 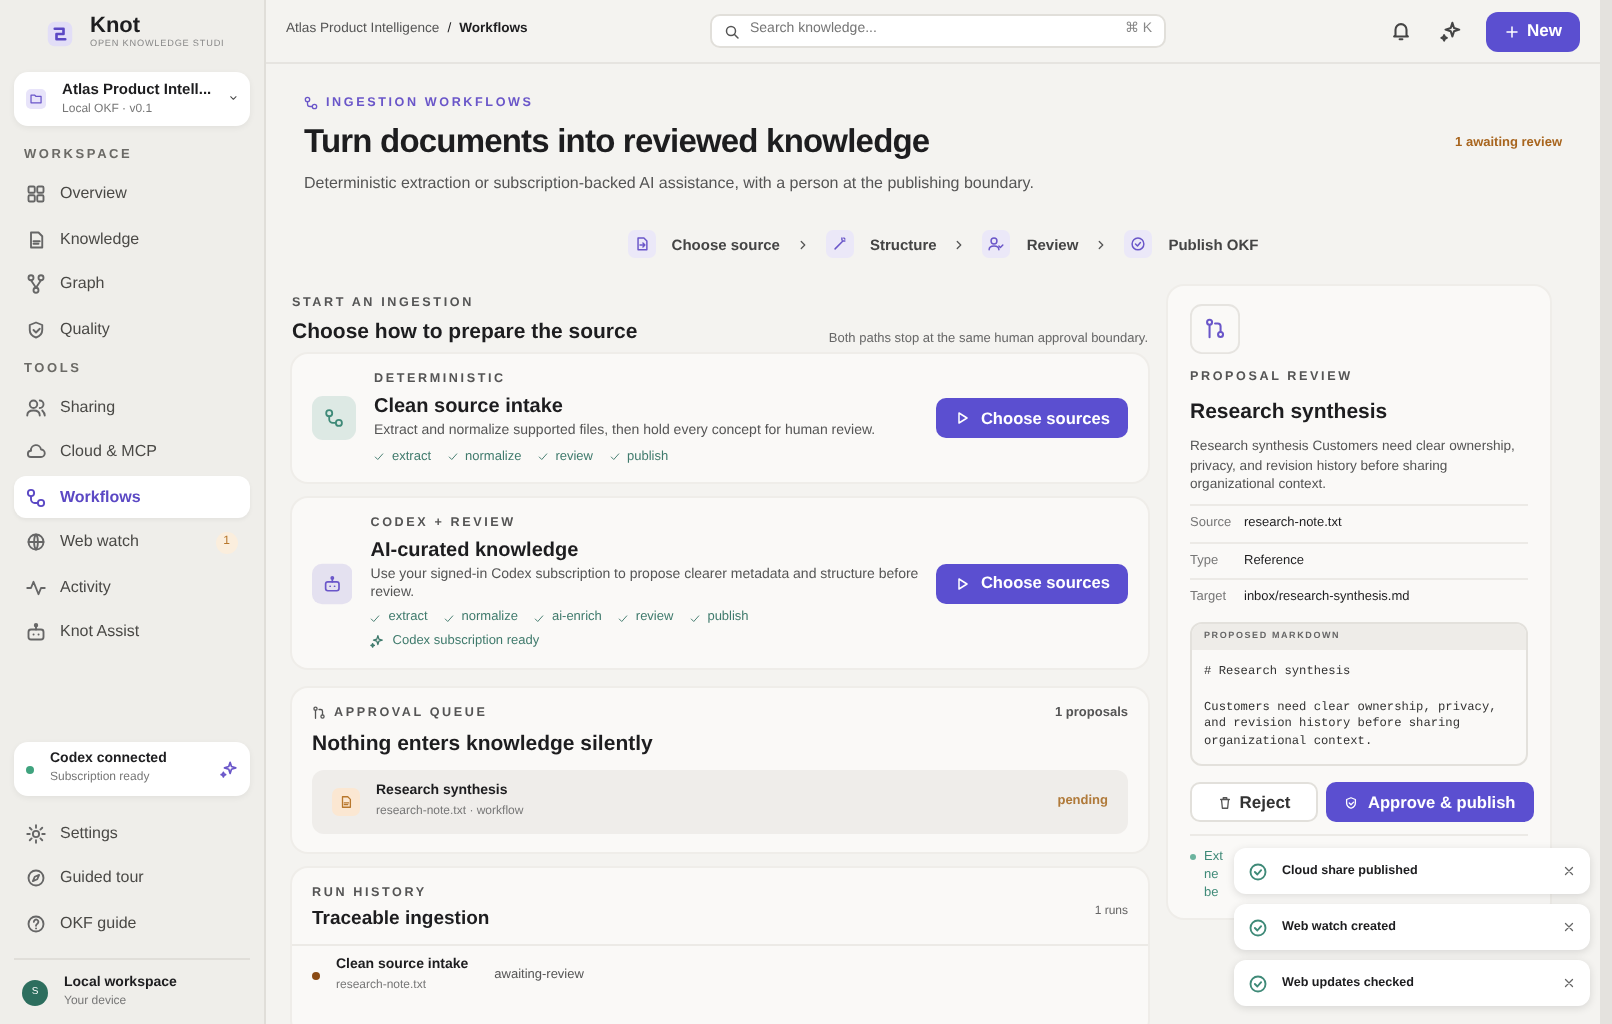 What do you see at coordinates (132, 284) in the screenshot?
I see `sidebar-item: Graph` at bounding box center [132, 284].